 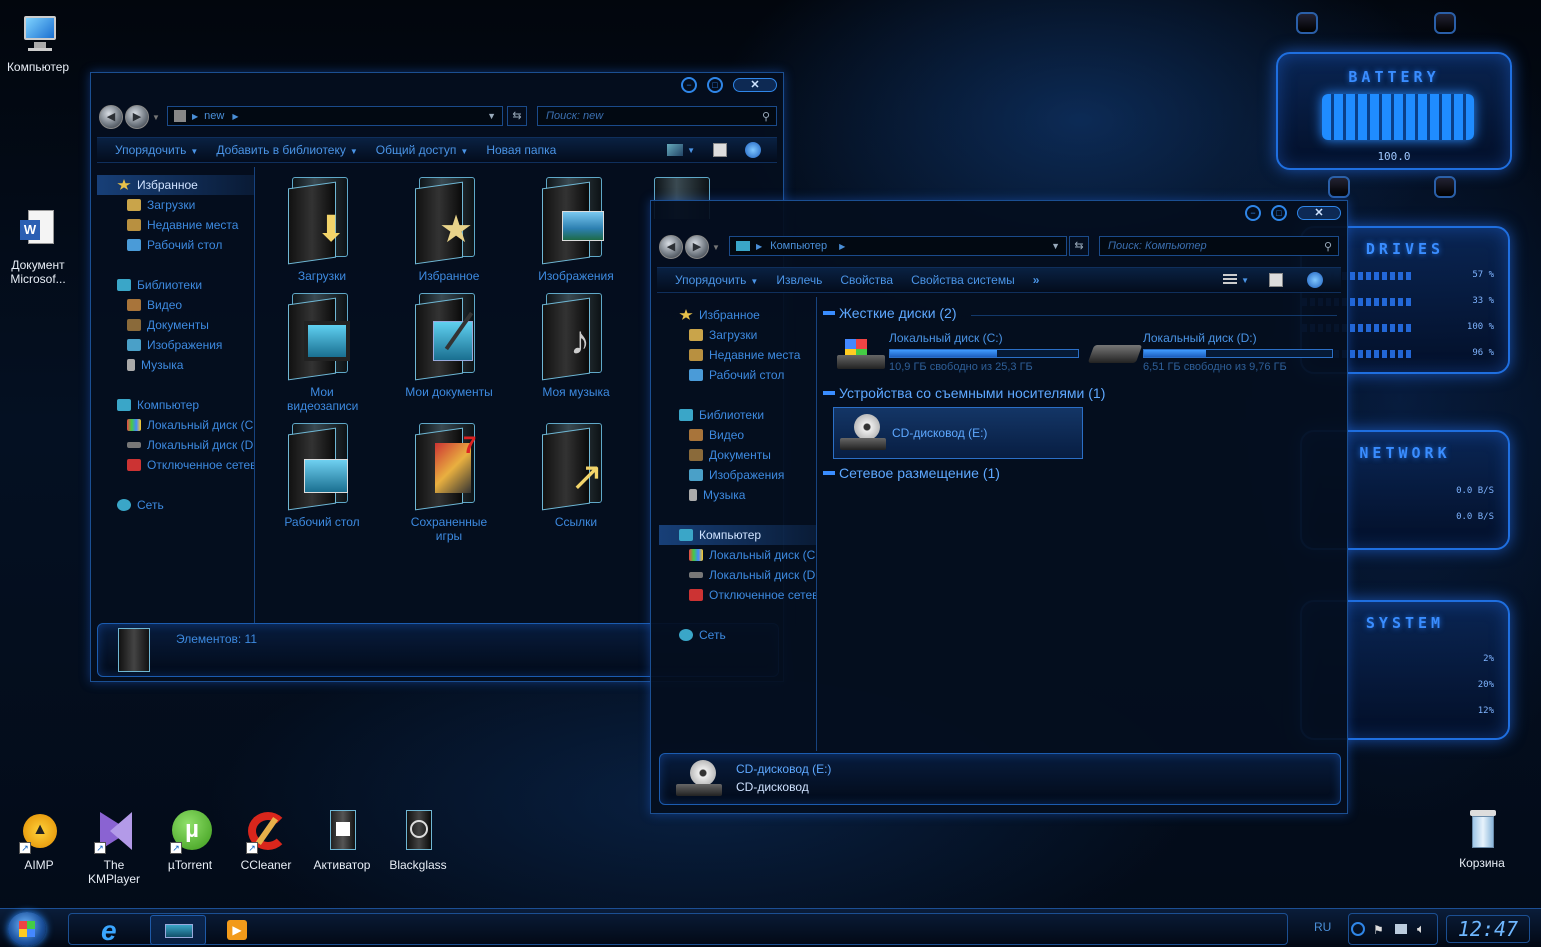 I want to click on desktop-icon-computer: Компьютер, so click(x=38, y=43).